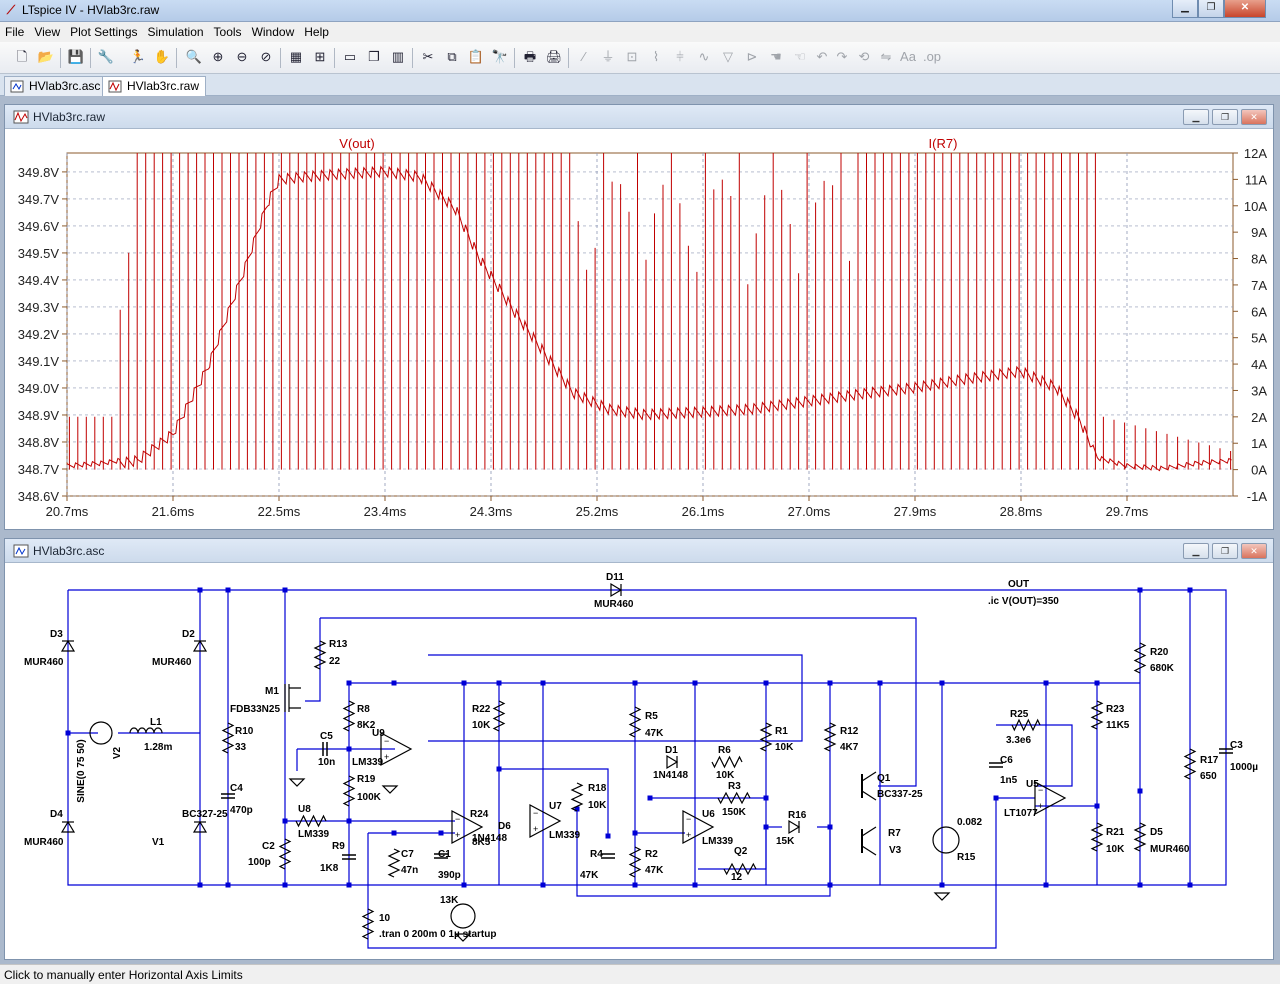 This screenshot has width=1280, height=984. I want to click on zoom-in-icon: 🔍, so click(194, 57).